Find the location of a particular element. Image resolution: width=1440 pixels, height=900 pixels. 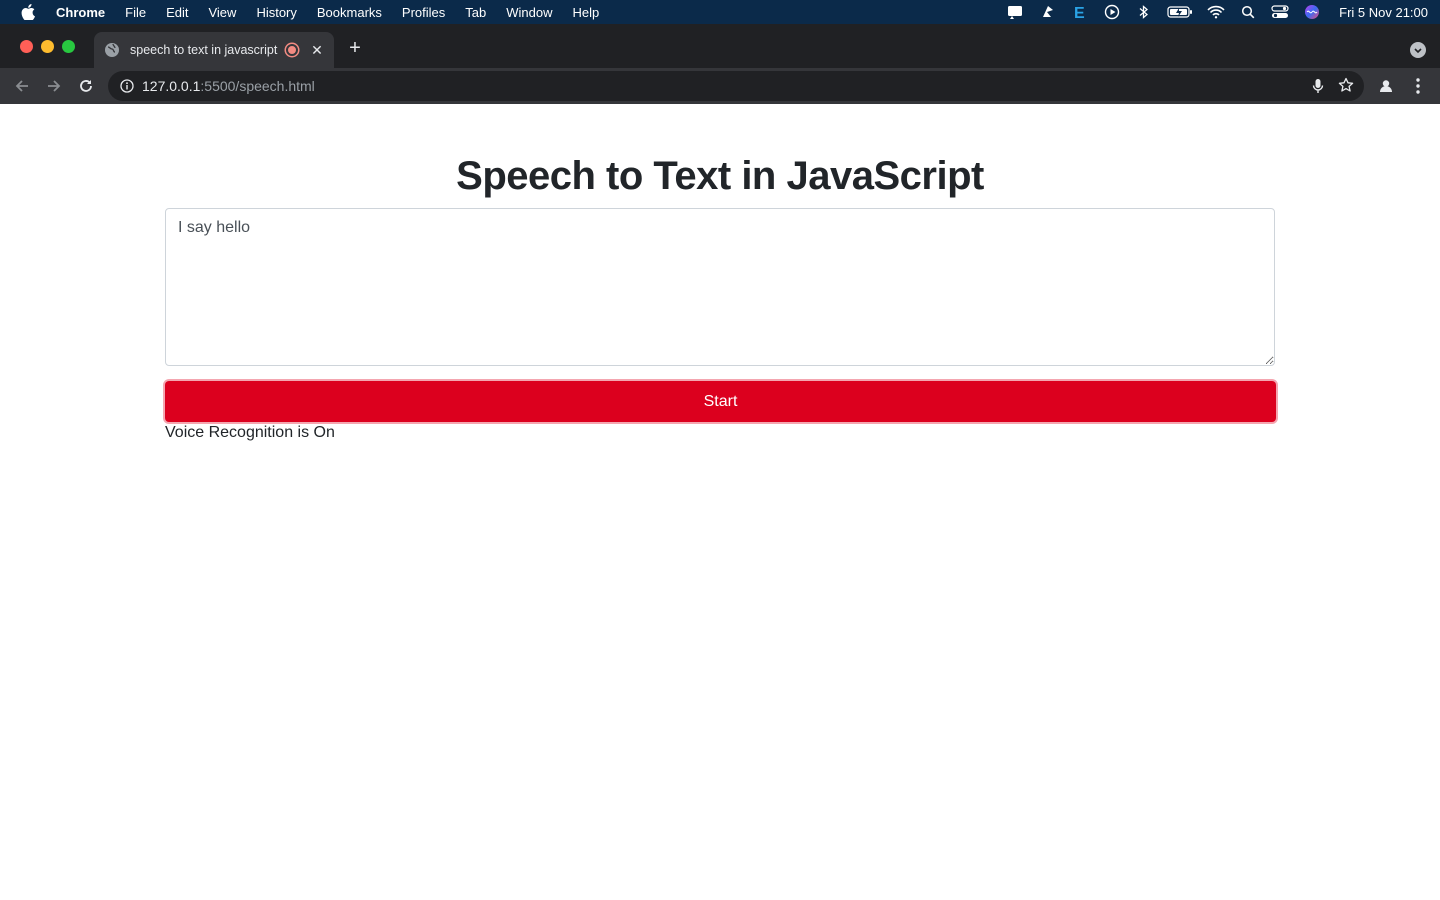

globe-icon is located at coordinates (112, 50).